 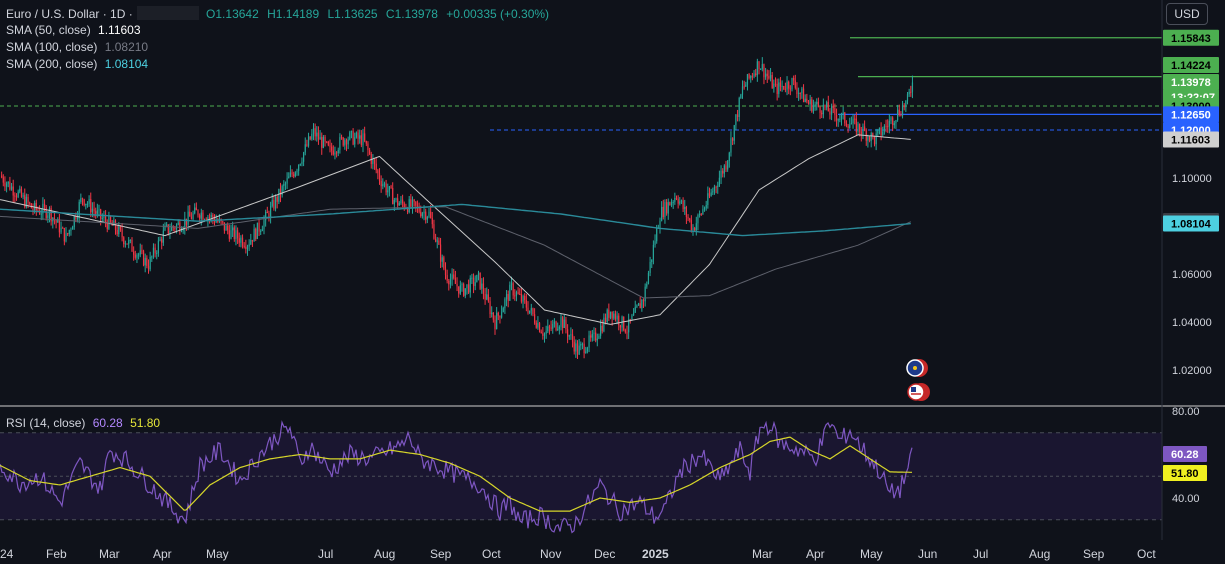 What do you see at coordinates (918, 392) in the screenshot?
I see `us-flag-icon` at bounding box center [918, 392].